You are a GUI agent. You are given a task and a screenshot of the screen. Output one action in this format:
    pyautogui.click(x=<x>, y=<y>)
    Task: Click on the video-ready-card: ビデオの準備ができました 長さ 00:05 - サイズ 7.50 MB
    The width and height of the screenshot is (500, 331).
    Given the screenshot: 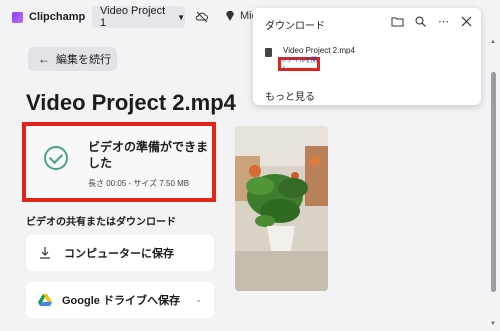 What is the action you would take?
    pyautogui.click(x=119, y=162)
    